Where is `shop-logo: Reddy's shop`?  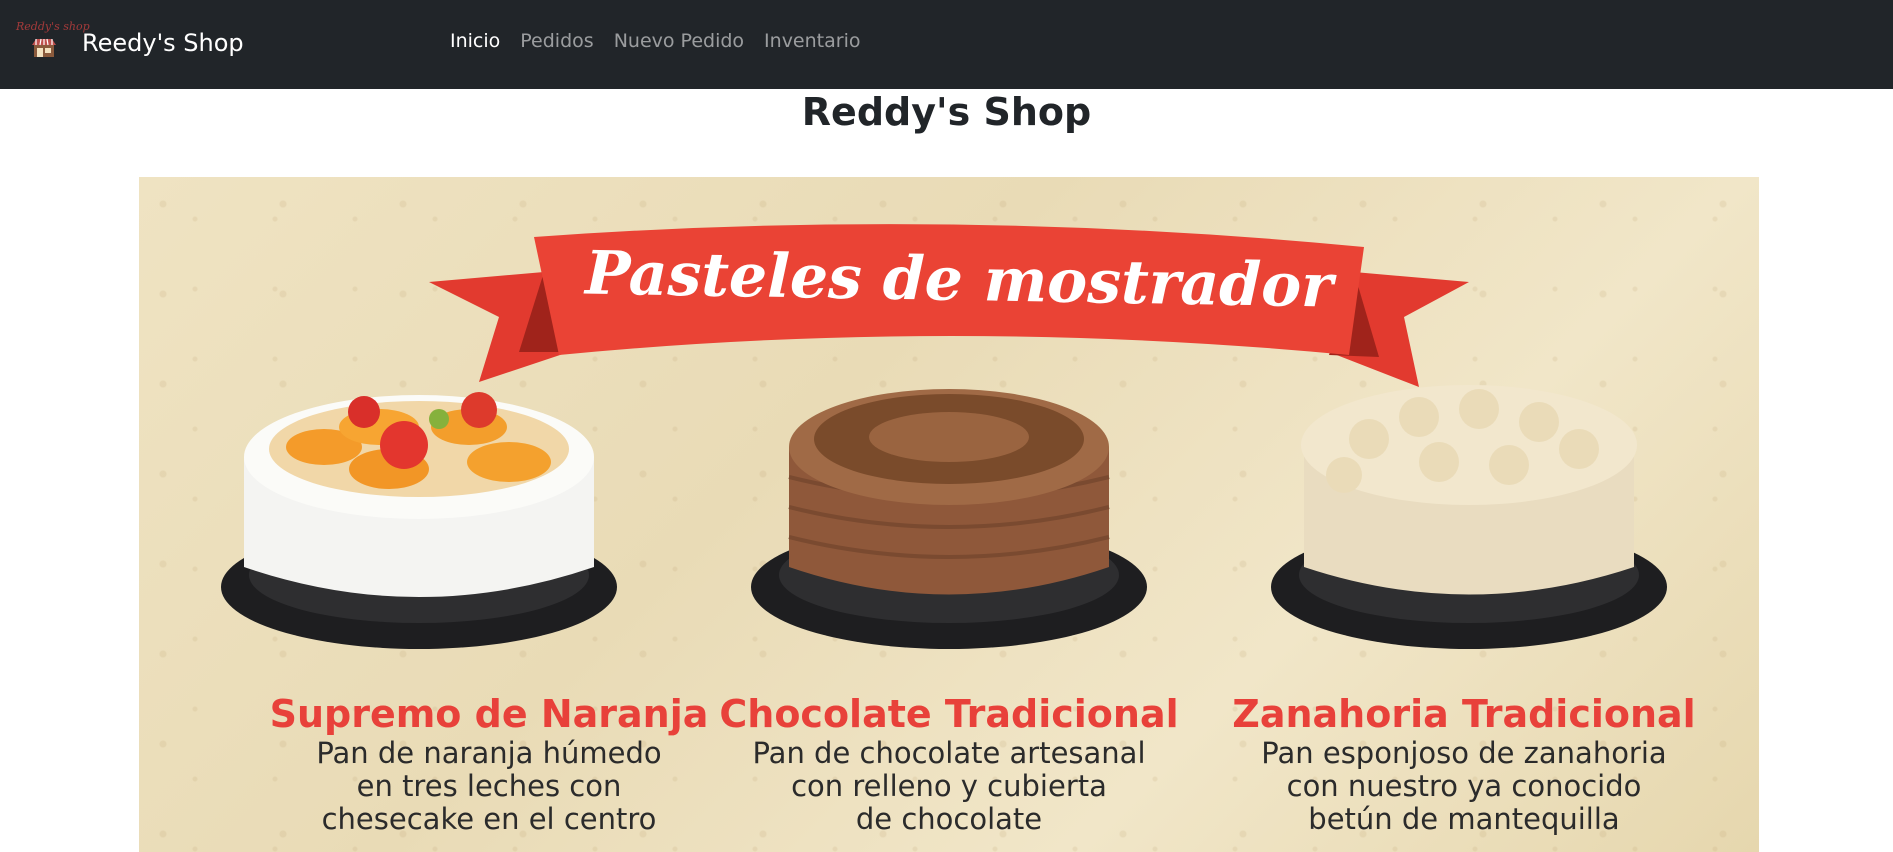
shop-logo: Reddy's shop is located at coordinates (53, 43).